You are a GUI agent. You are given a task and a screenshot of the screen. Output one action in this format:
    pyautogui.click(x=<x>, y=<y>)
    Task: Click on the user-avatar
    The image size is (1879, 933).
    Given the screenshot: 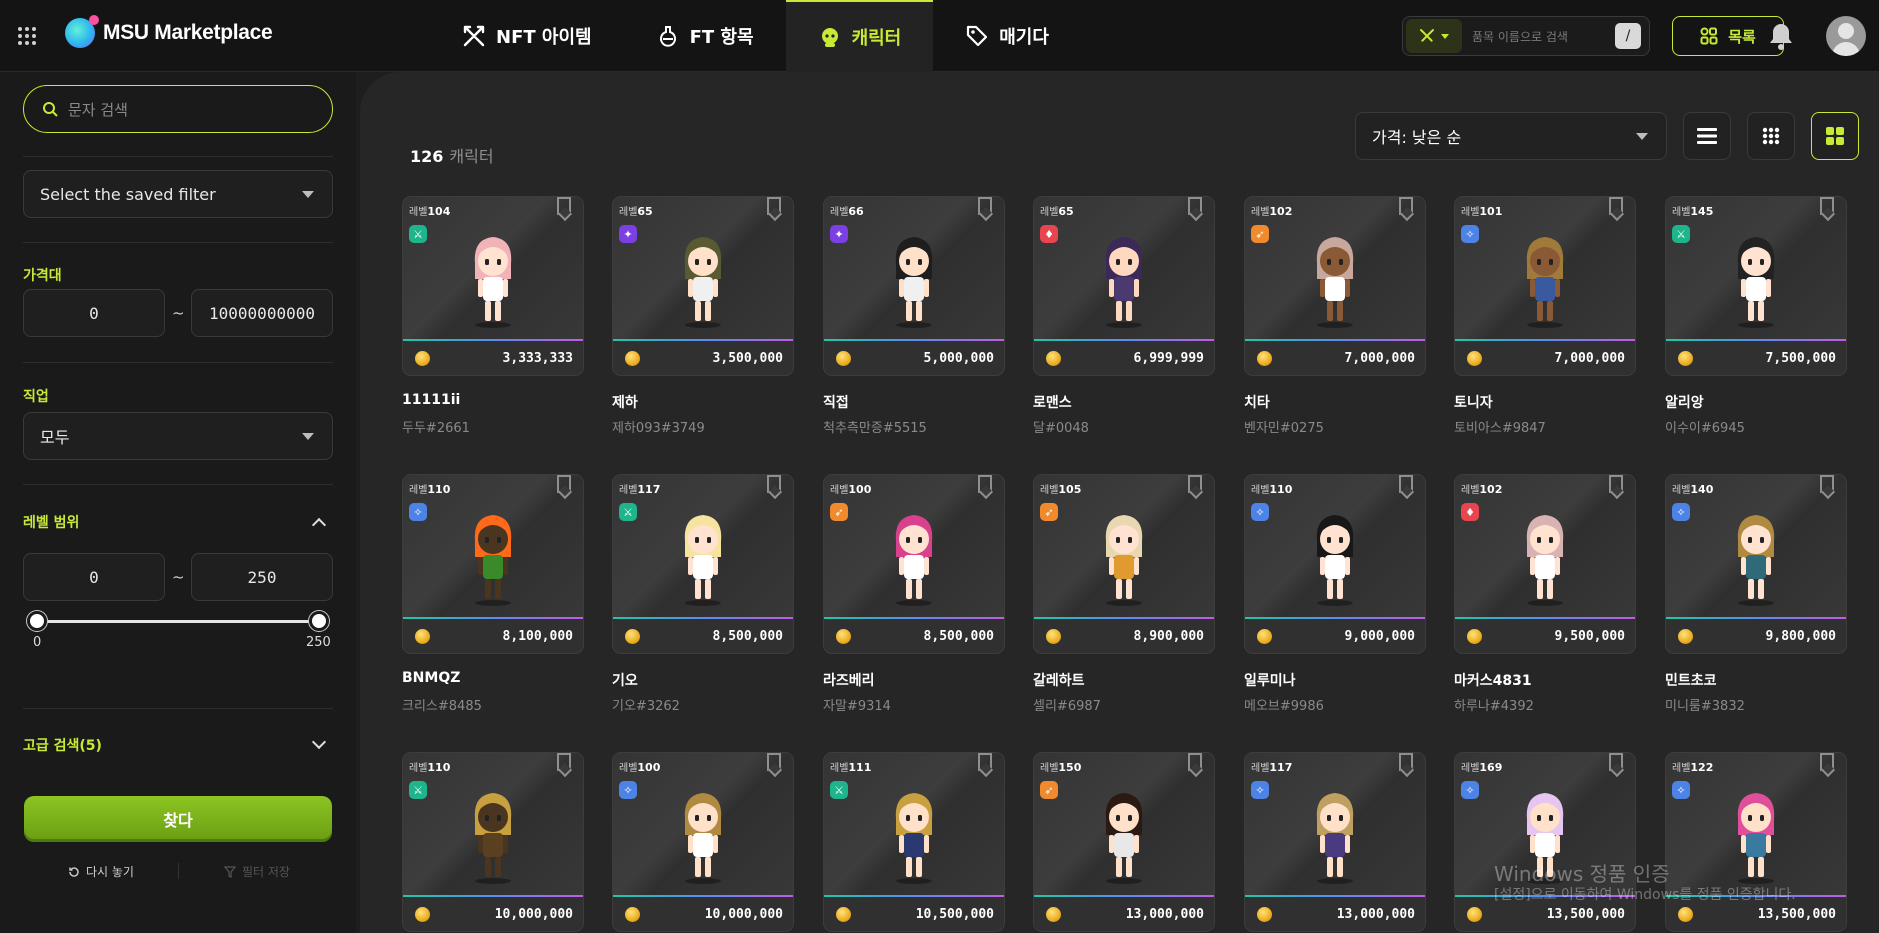 What is the action you would take?
    pyautogui.click(x=1846, y=36)
    